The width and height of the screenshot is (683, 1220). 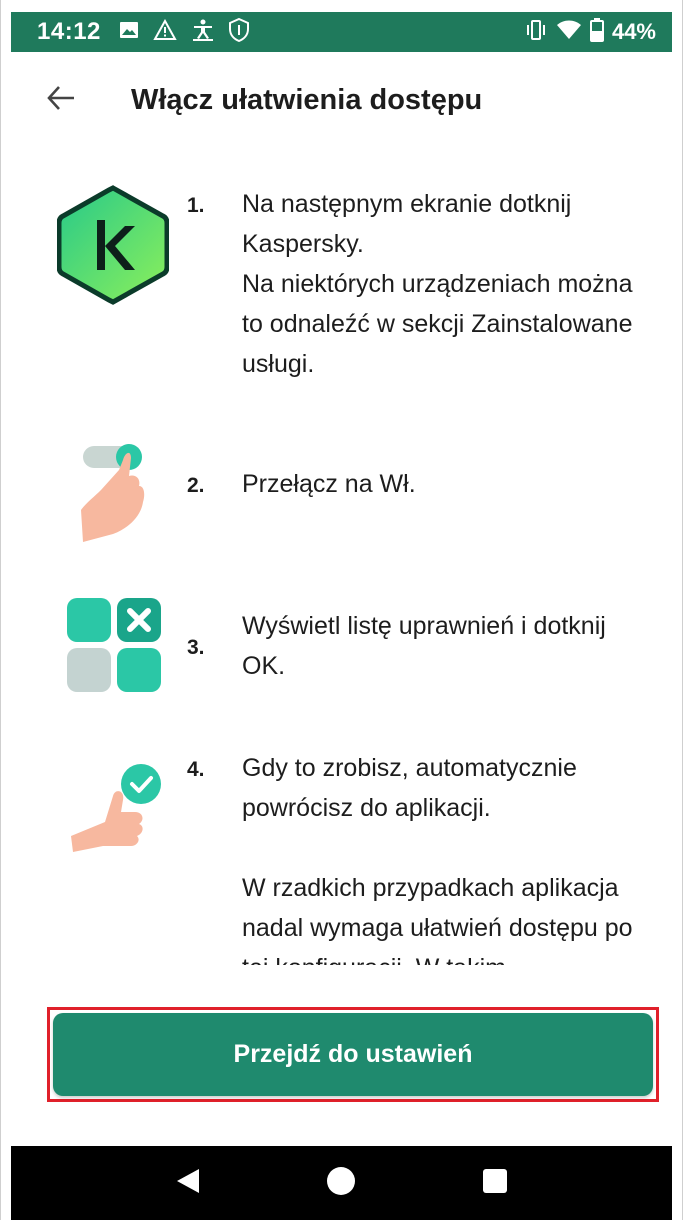 What do you see at coordinates (165, 32) in the screenshot?
I see `warning-icon` at bounding box center [165, 32].